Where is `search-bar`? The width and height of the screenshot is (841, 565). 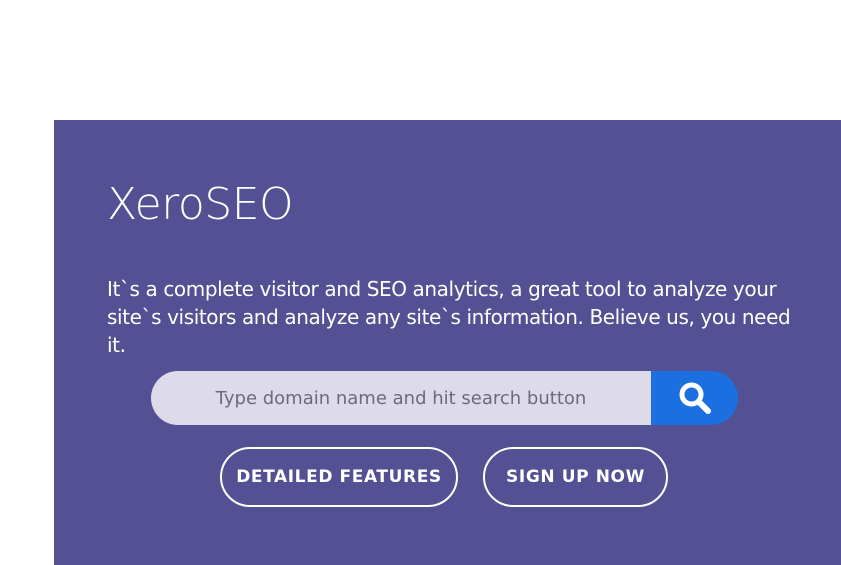
search-bar is located at coordinates (444, 398).